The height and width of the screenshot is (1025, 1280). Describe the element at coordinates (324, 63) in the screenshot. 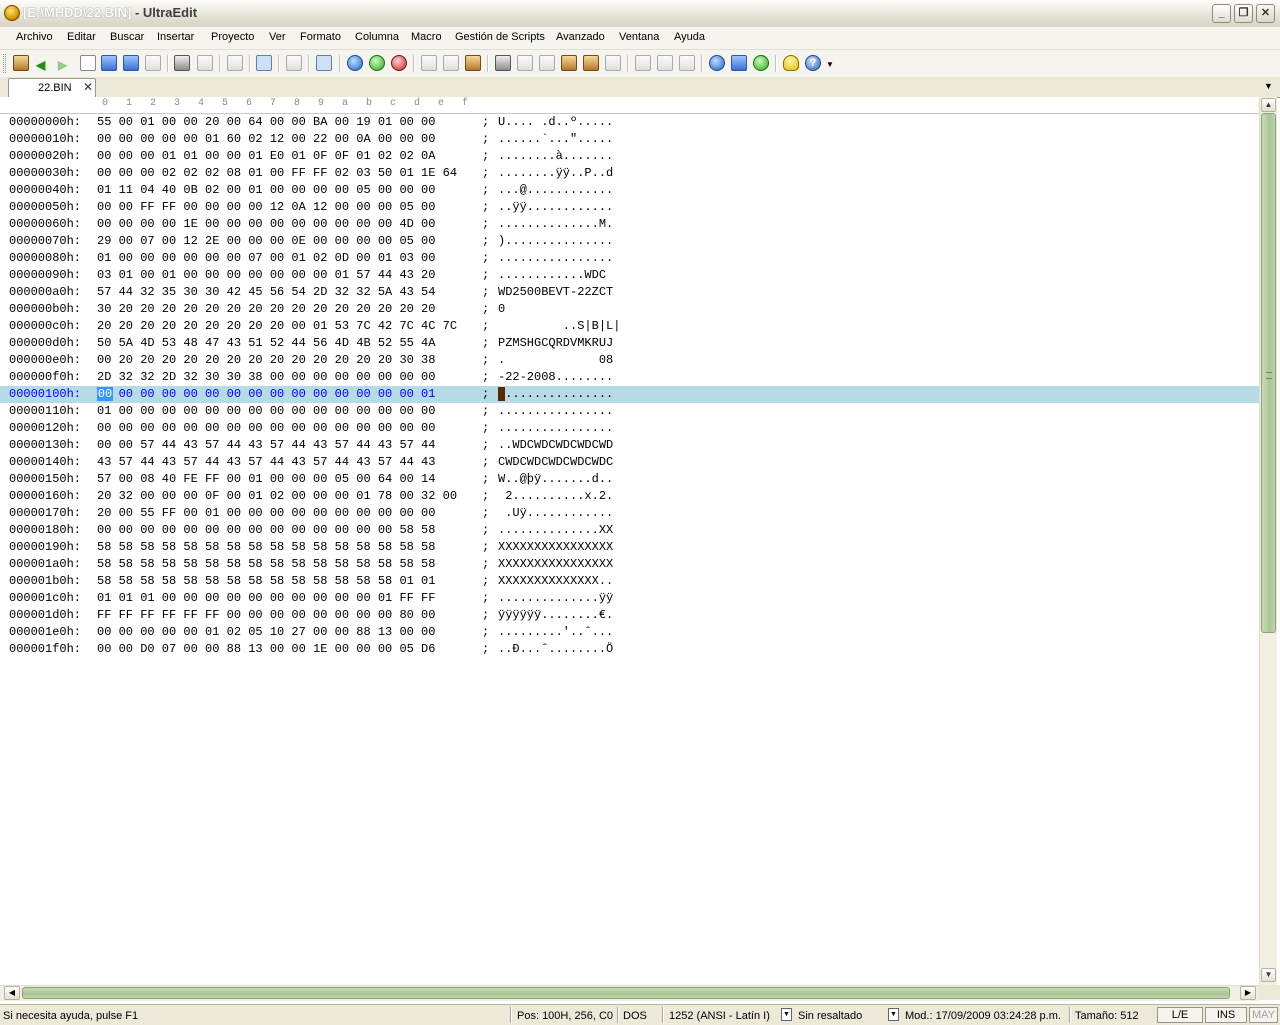

I see `list-lines-icon` at that location.